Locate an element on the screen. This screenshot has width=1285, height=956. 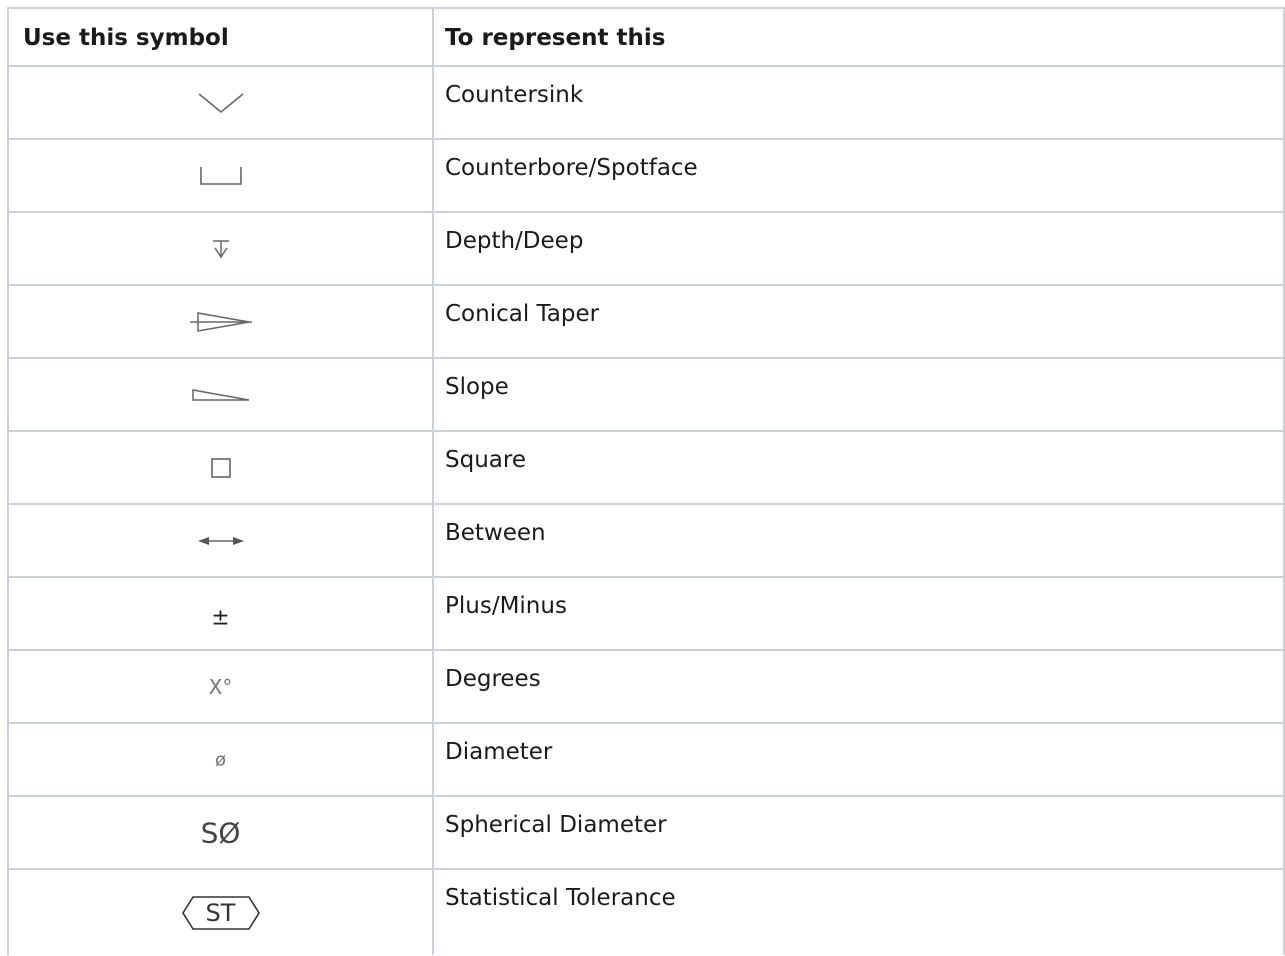
table-row: Slope is located at coordinates (646, 394).